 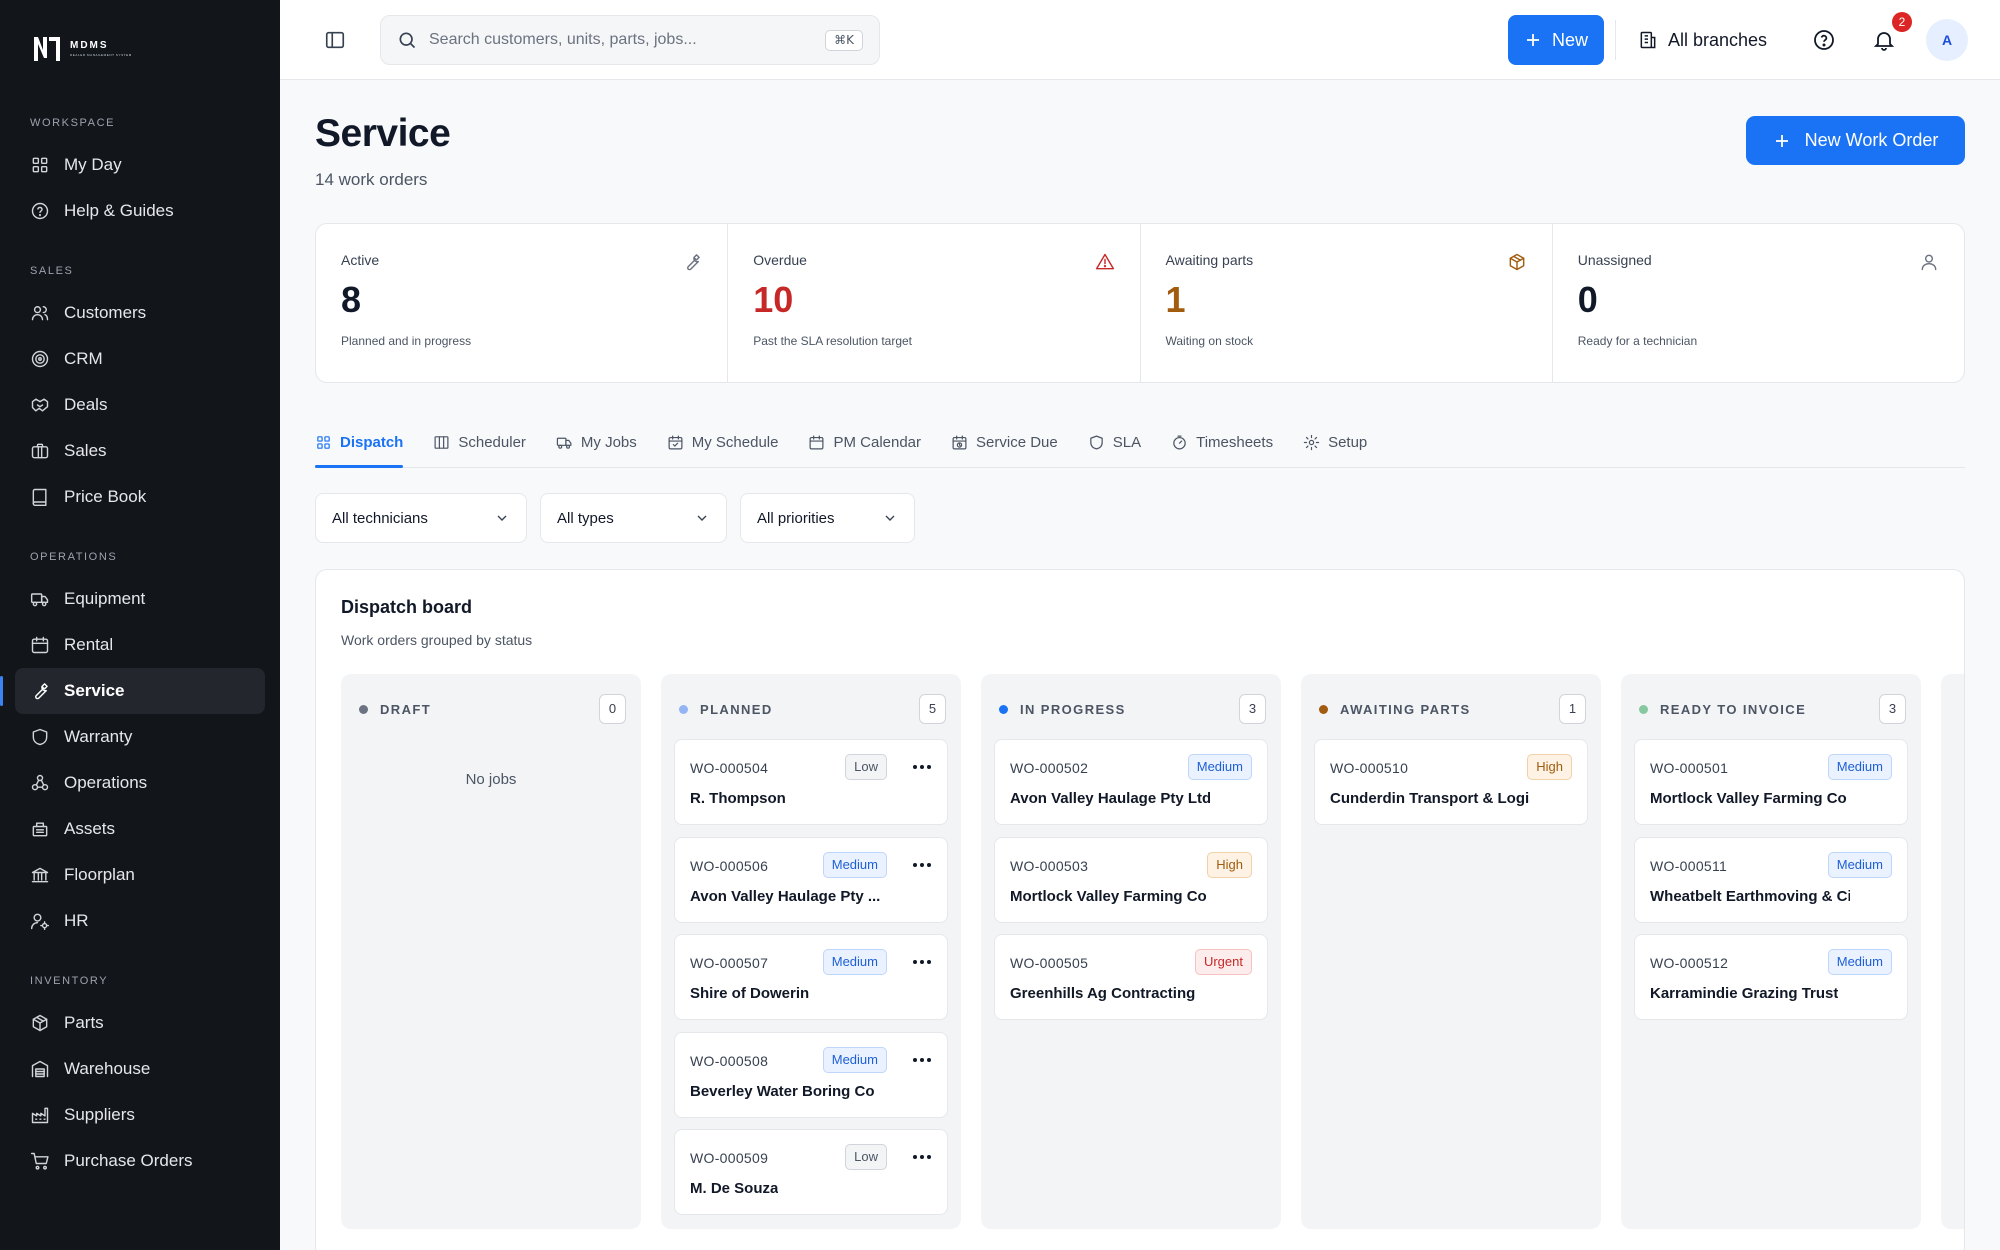 What do you see at coordinates (40, 451) in the screenshot?
I see `briefcase-icon` at bounding box center [40, 451].